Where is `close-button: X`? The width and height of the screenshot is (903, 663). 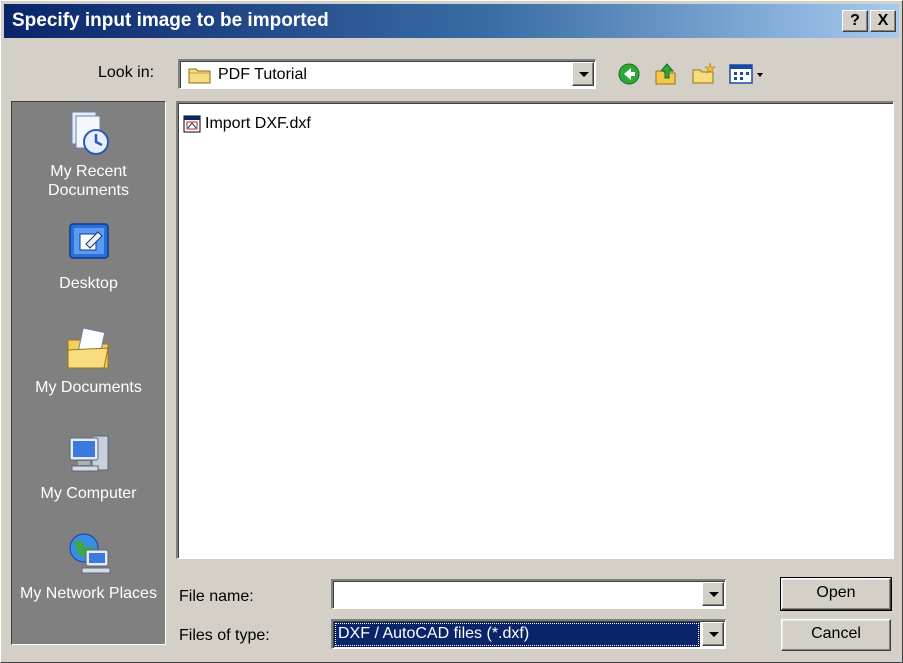 close-button: X is located at coordinates (883, 21).